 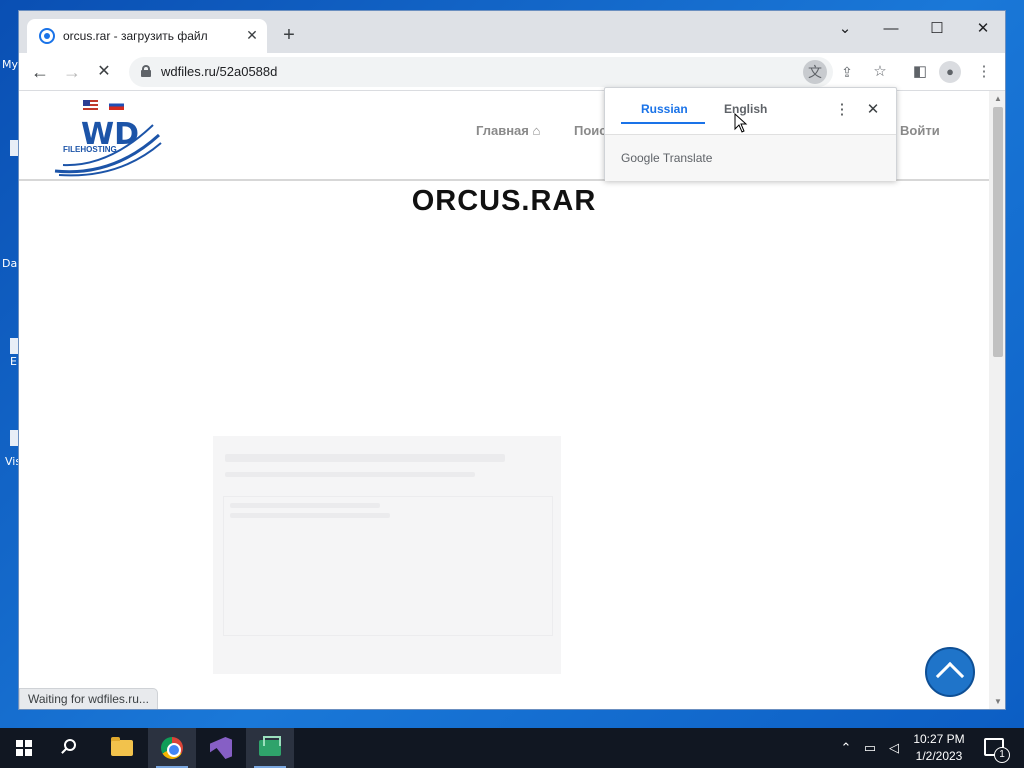 I want to click on page-scrollbar: ▲ ▼, so click(x=997, y=400).